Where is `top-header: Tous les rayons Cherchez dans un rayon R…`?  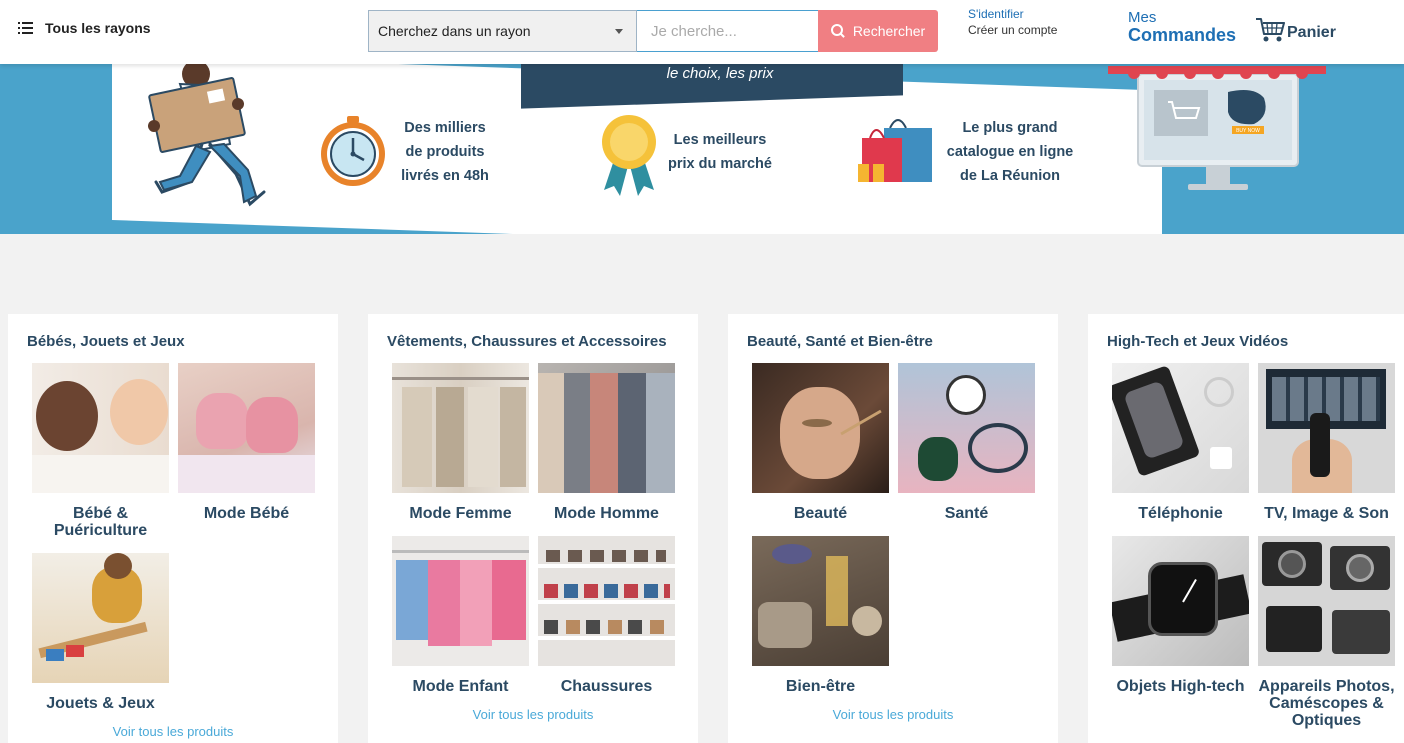
top-header: Tous les rayons Cherchez dans un rayon R… is located at coordinates (702, 32).